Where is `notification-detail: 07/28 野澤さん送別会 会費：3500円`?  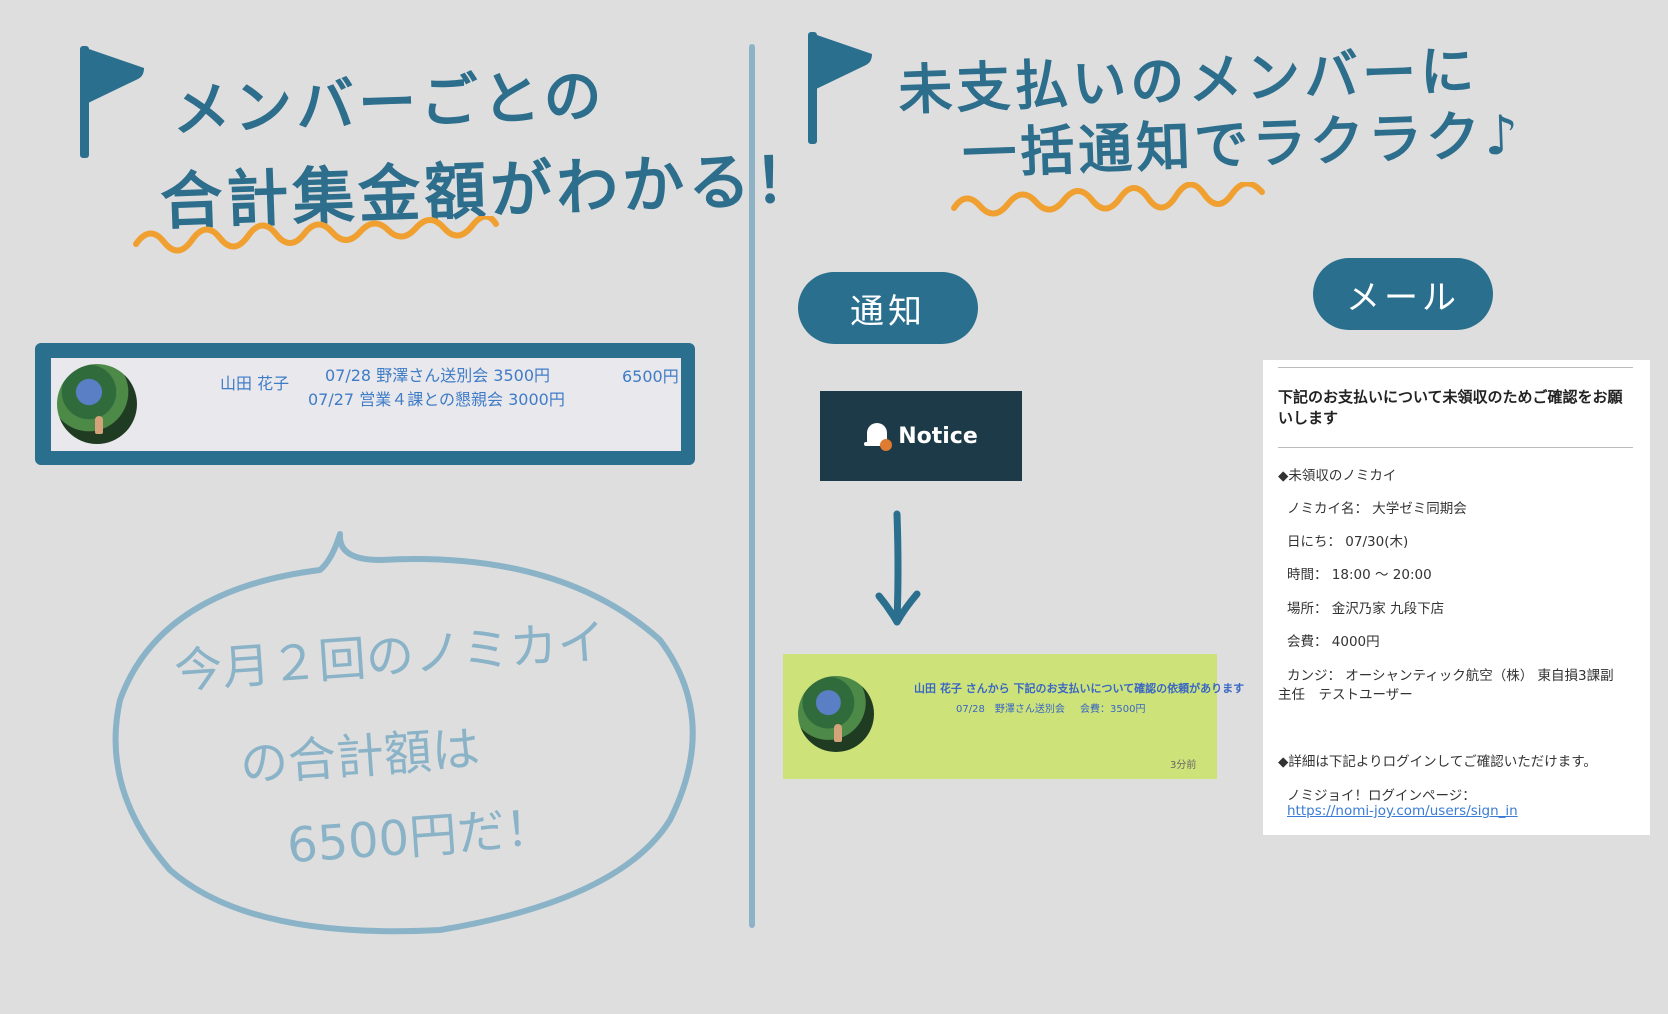
notification-detail: 07/28 野澤さん送別会 会費：3500円 is located at coordinates (1050, 707).